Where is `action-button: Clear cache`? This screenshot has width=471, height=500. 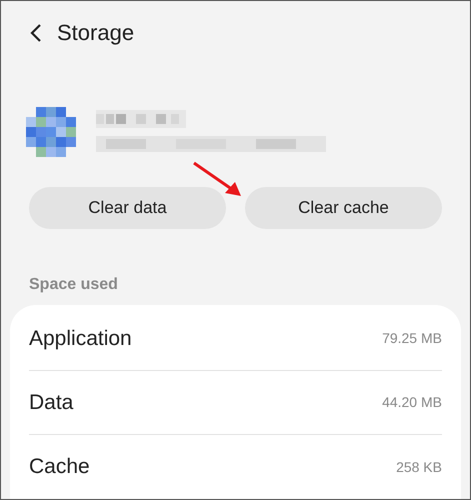 action-button: Clear cache is located at coordinates (343, 208).